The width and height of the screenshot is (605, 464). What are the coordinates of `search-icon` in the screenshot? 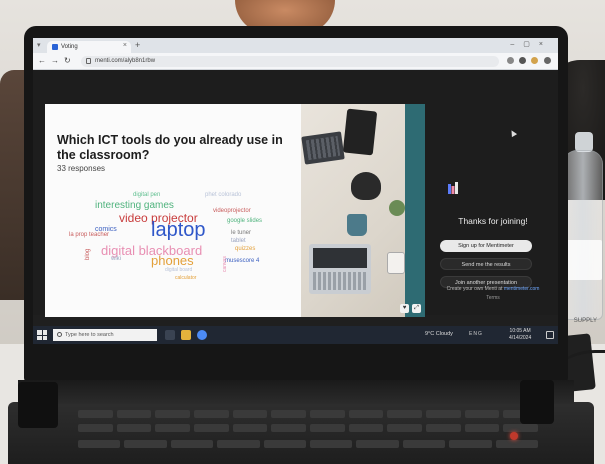 It's located at (59, 334).